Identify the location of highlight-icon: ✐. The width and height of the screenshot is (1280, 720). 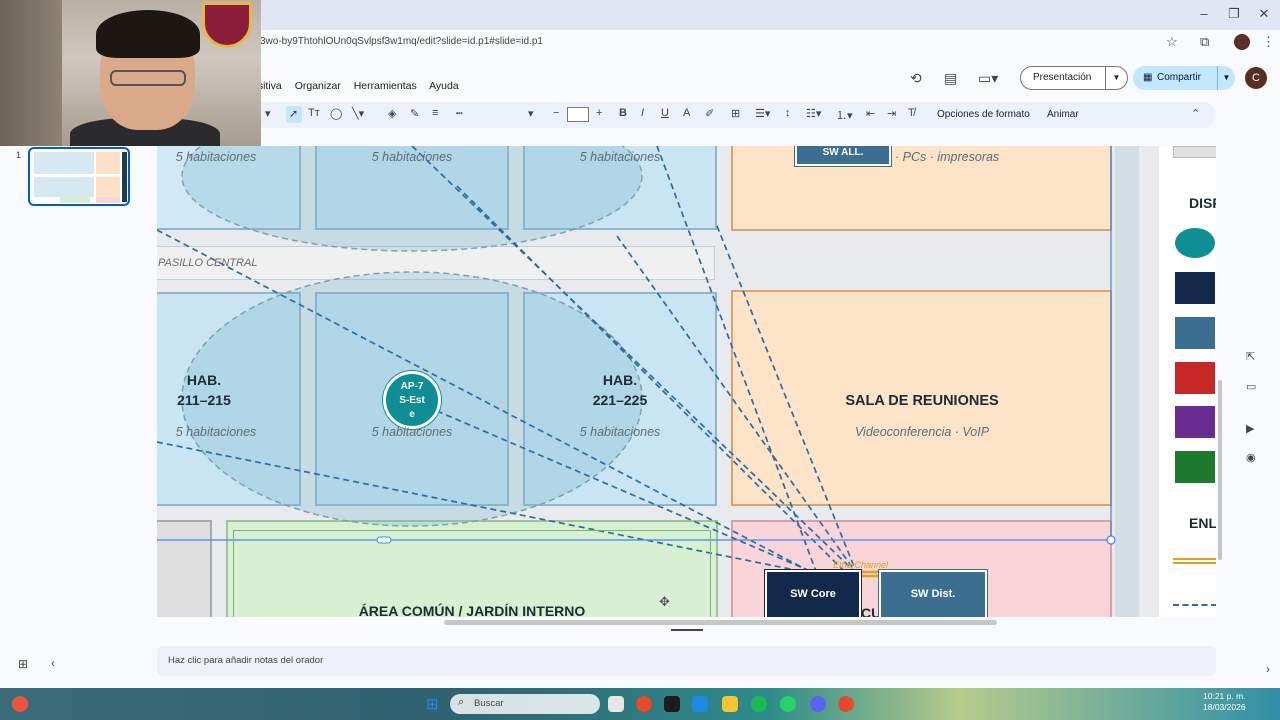
(709, 113).